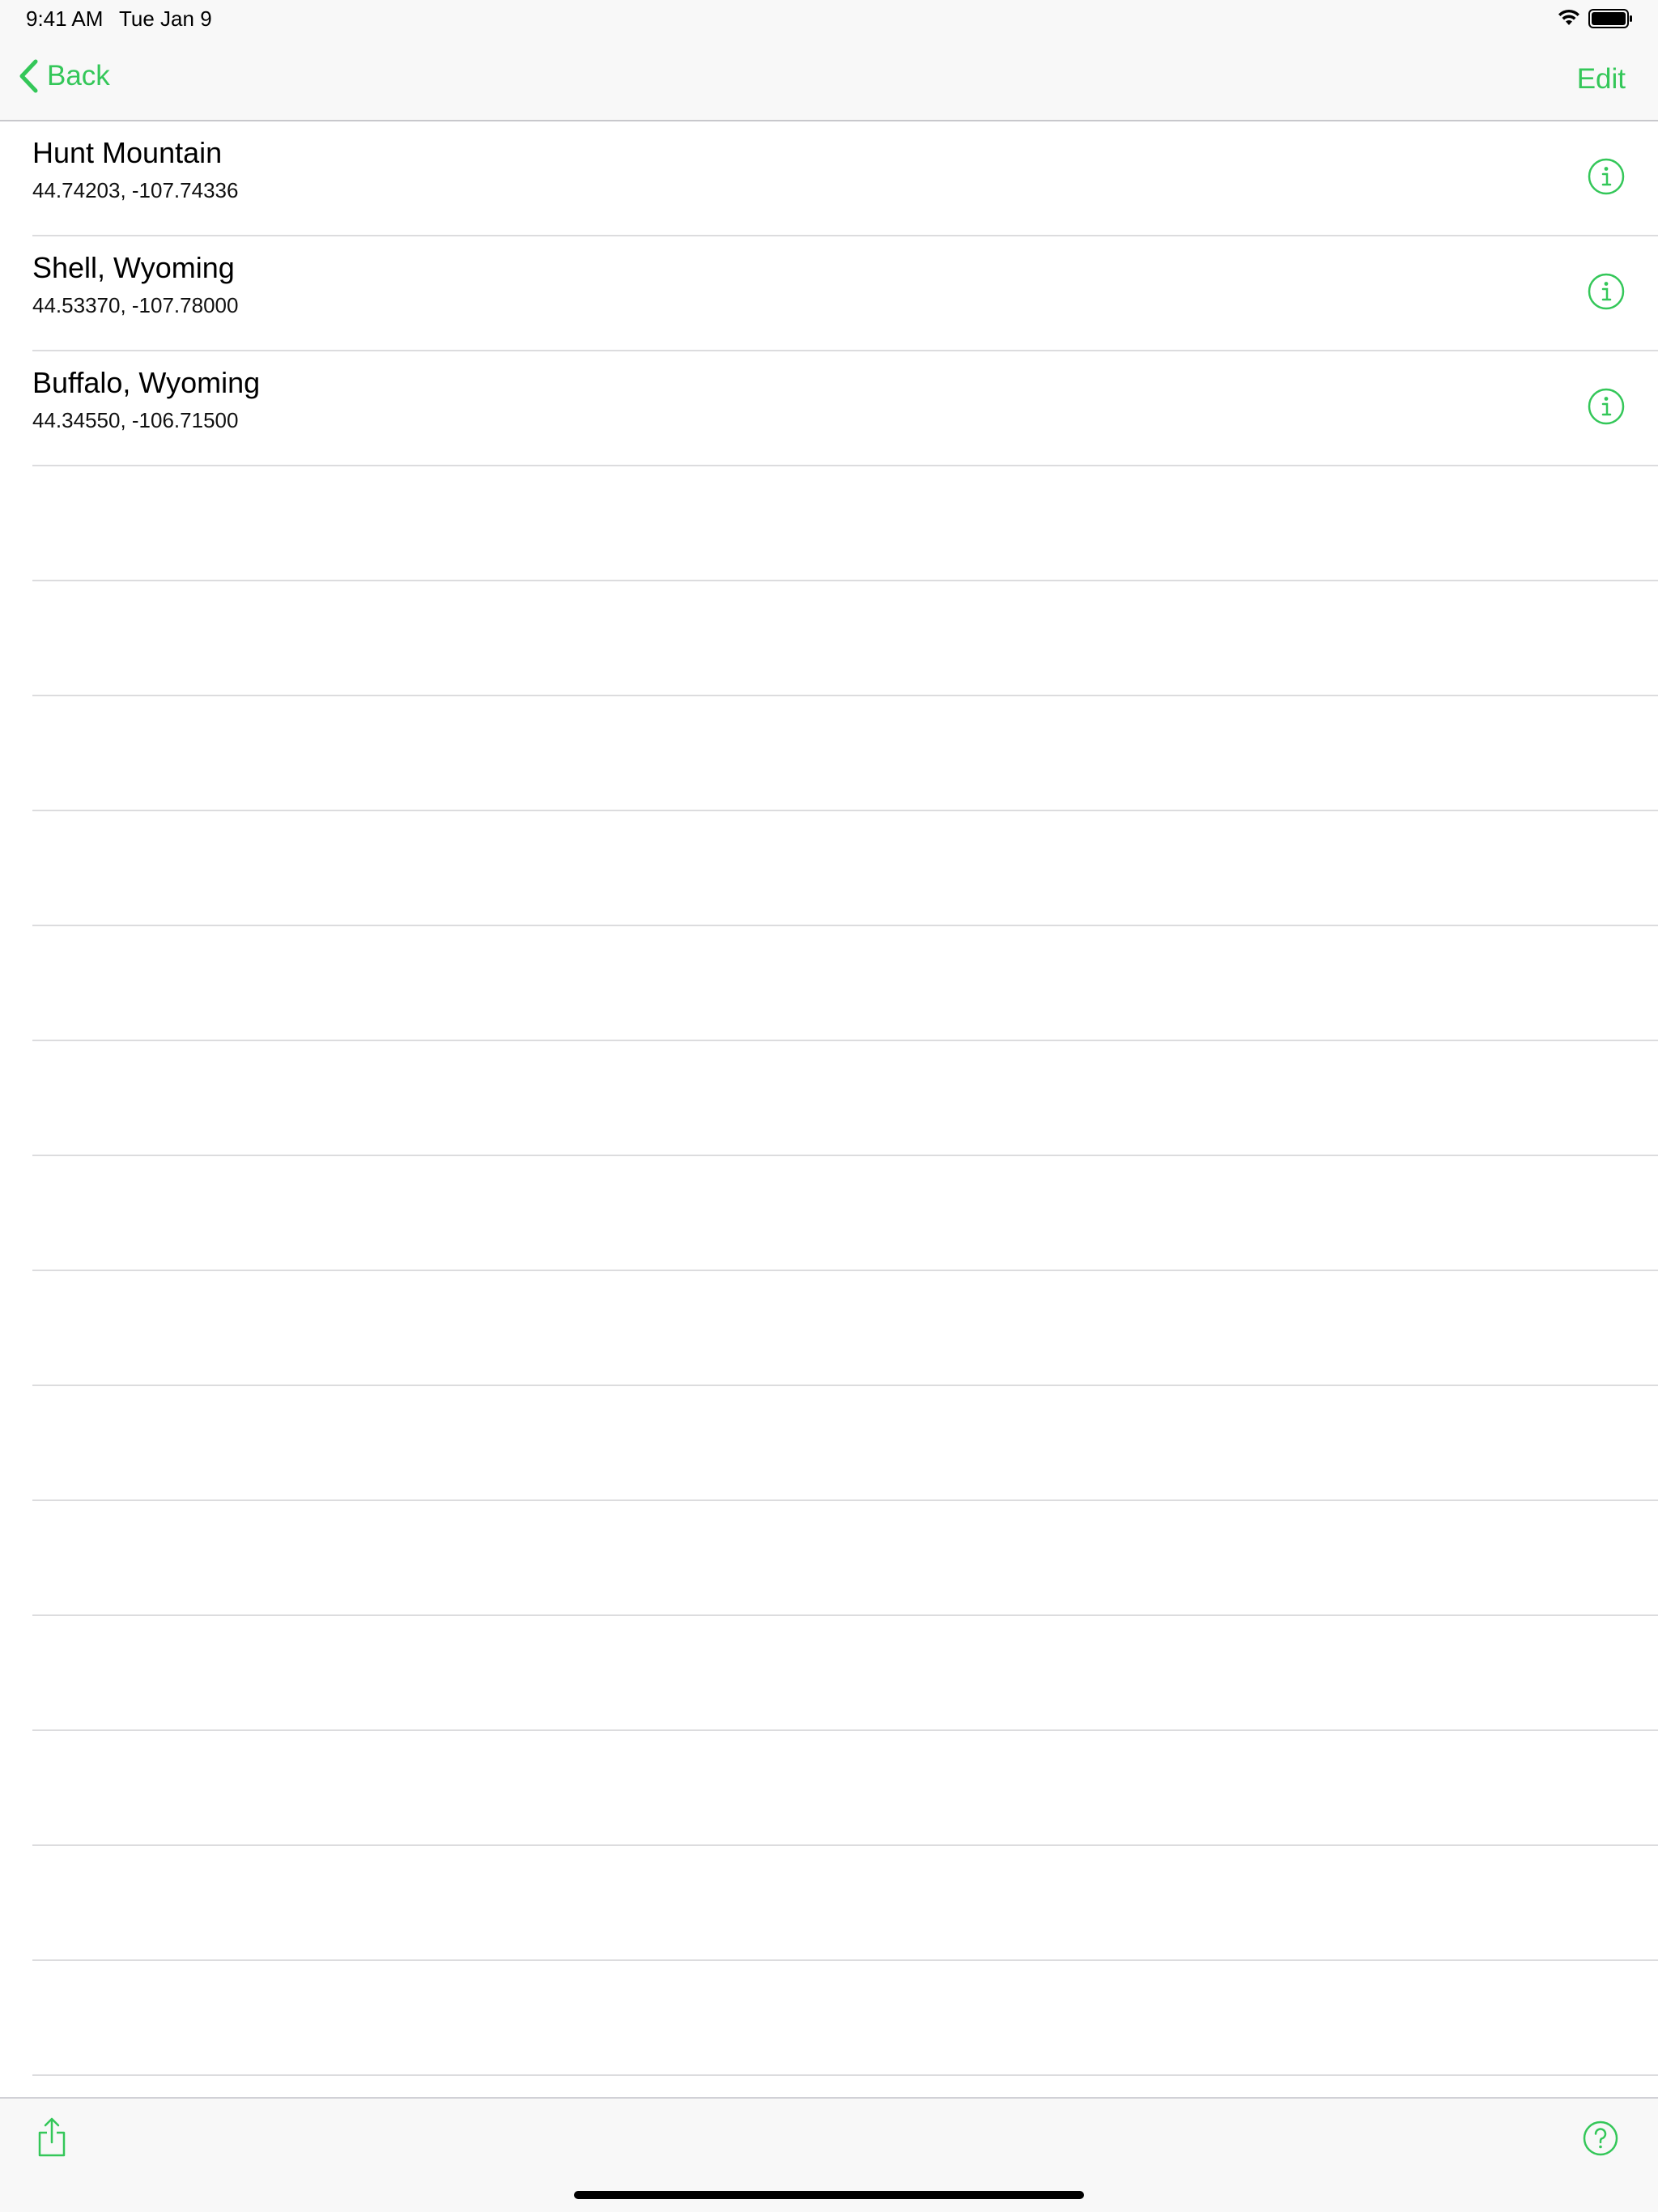  What do you see at coordinates (829, 2195) in the screenshot?
I see `home-indicator` at bounding box center [829, 2195].